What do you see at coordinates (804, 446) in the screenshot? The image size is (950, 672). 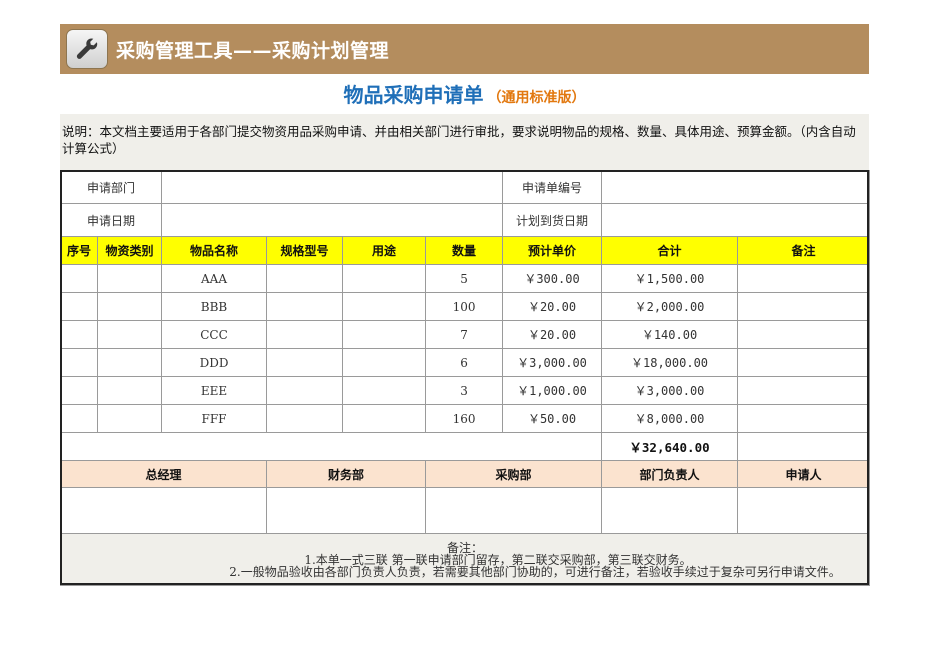 I see `total-remark` at bounding box center [804, 446].